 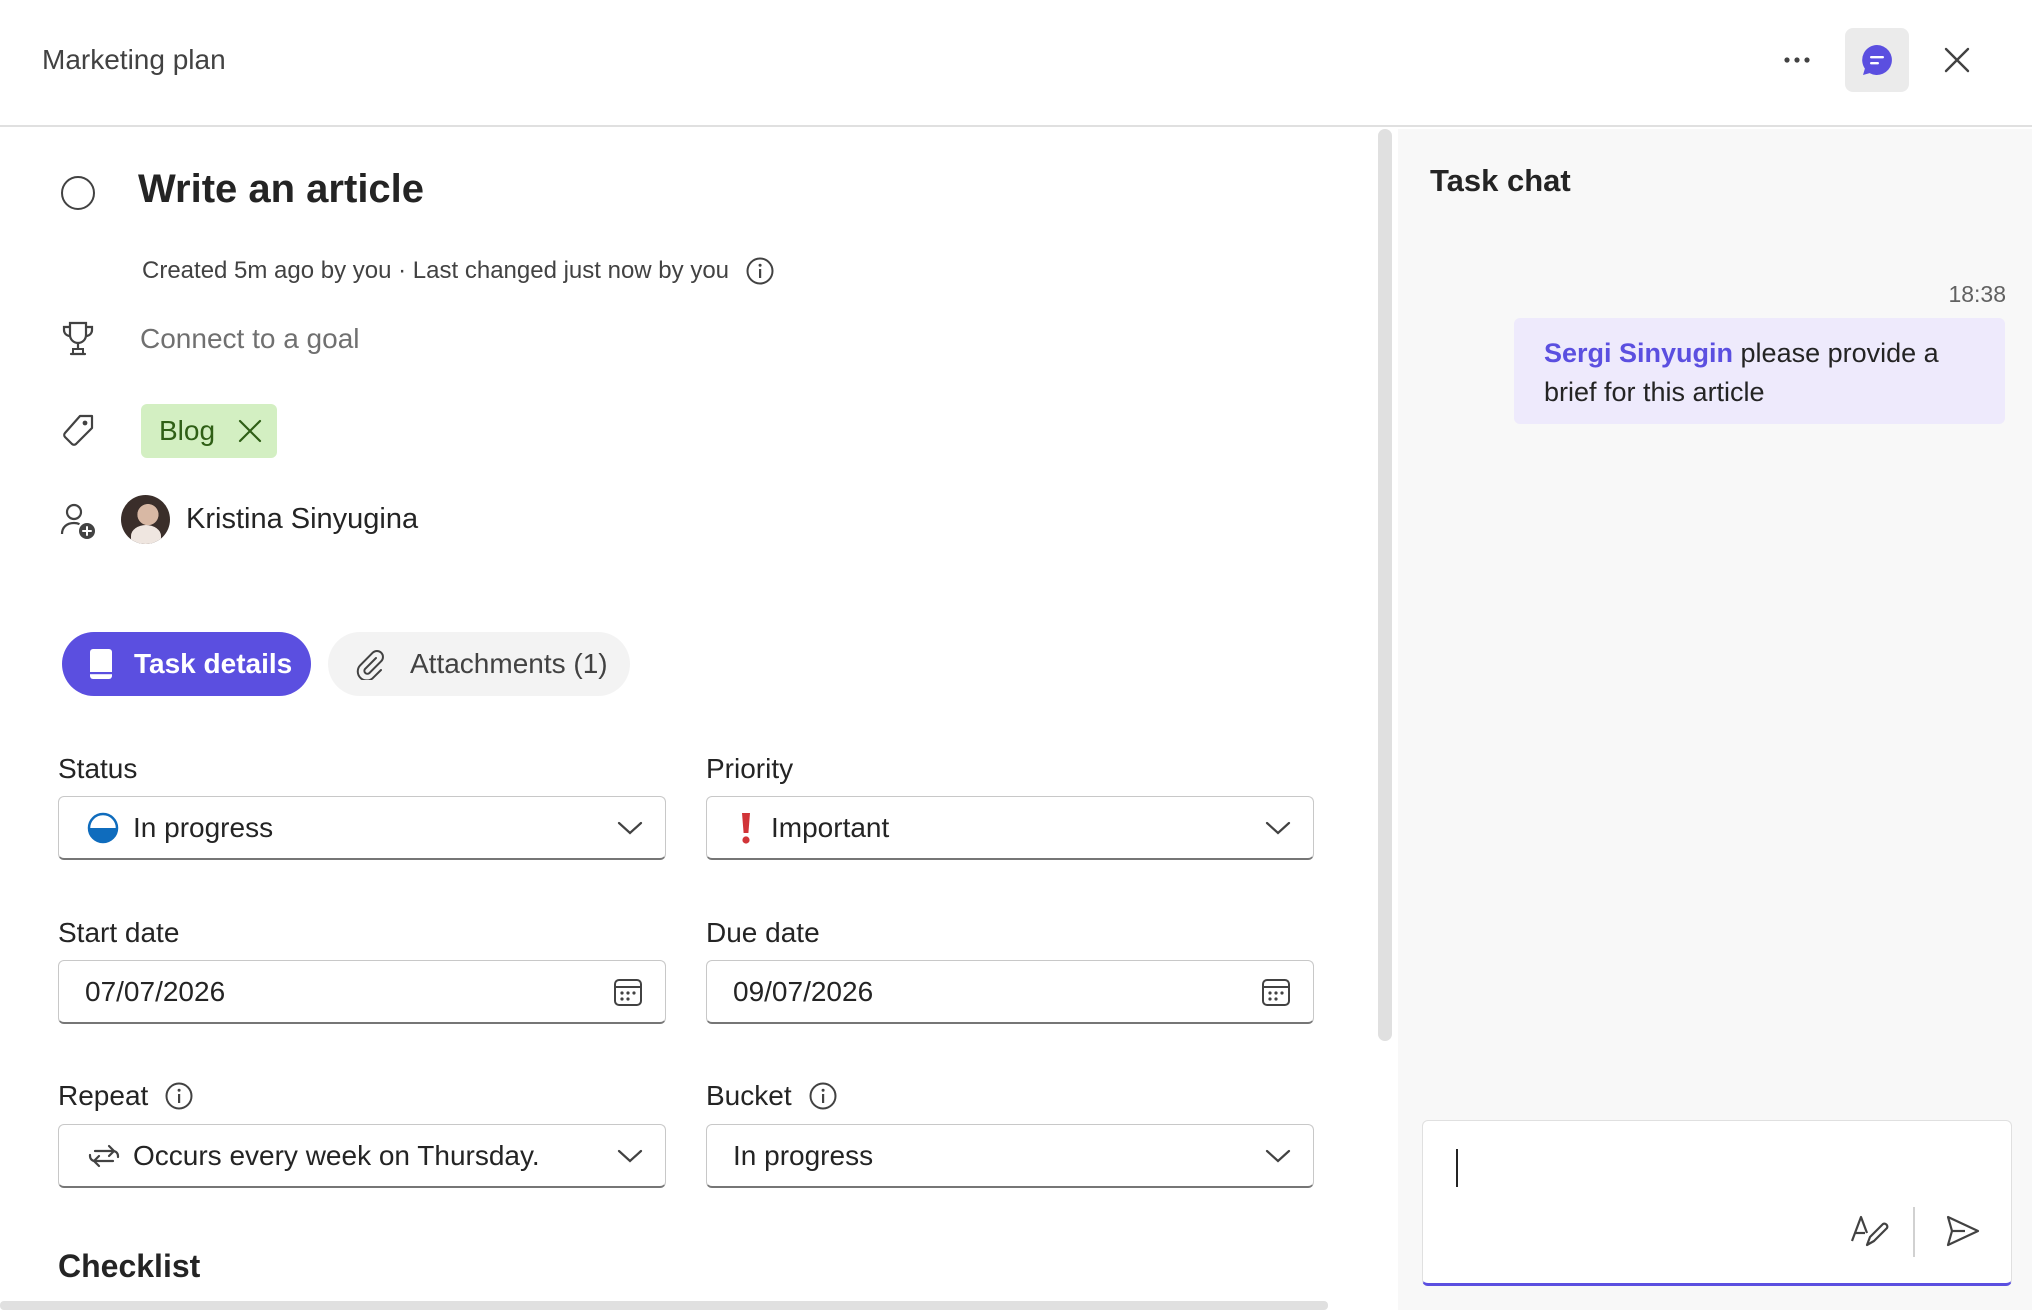 I want to click on assignee-name: Kristina Sinyugina, so click(x=302, y=519).